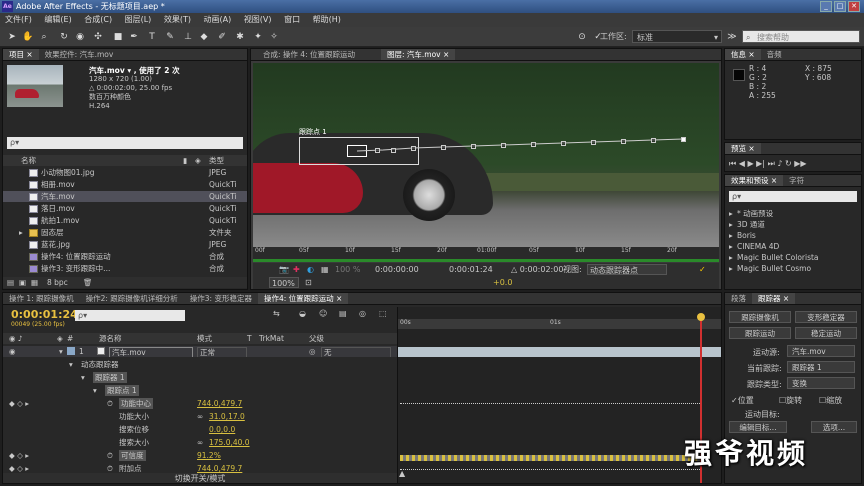  Describe the element at coordinates (397, 269) in the screenshot. I see `in-point-time: 0:00:00:00` at that location.